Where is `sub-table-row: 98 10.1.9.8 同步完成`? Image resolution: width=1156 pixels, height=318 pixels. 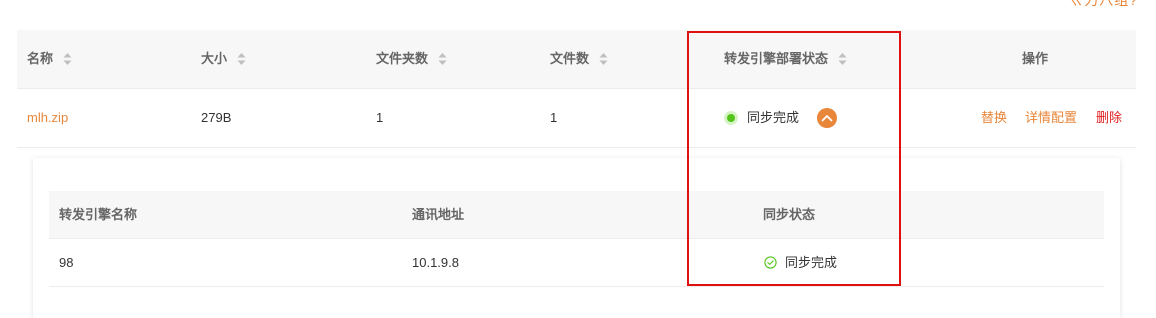
sub-table-row: 98 10.1.9.8 同步完成 is located at coordinates (576, 263).